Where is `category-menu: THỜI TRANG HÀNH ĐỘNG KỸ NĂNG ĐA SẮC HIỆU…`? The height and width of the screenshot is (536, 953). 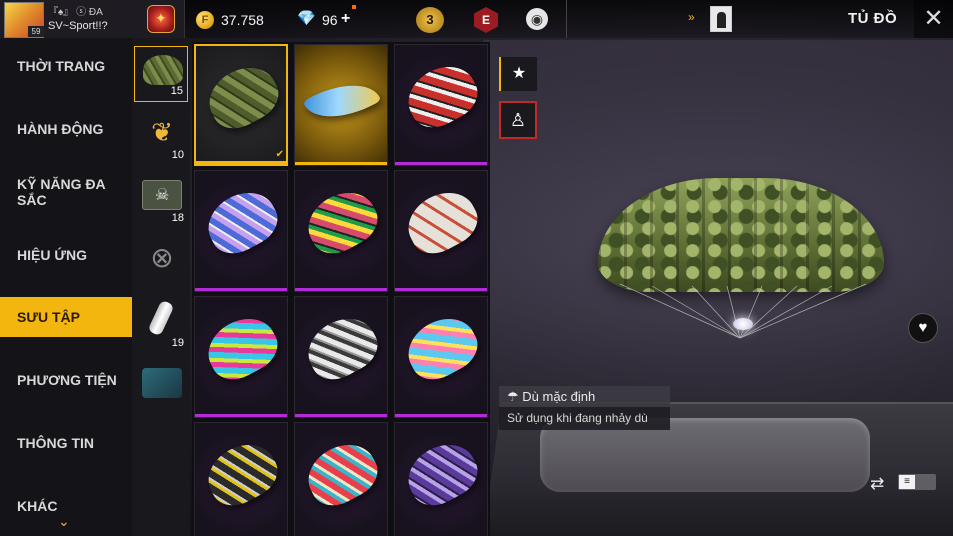 category-menu: THỜI TRANG HÀNH ĐỘNG KỸ NĂNG ĐA SẮC HIỆU… is located at coordinates (66, 287).